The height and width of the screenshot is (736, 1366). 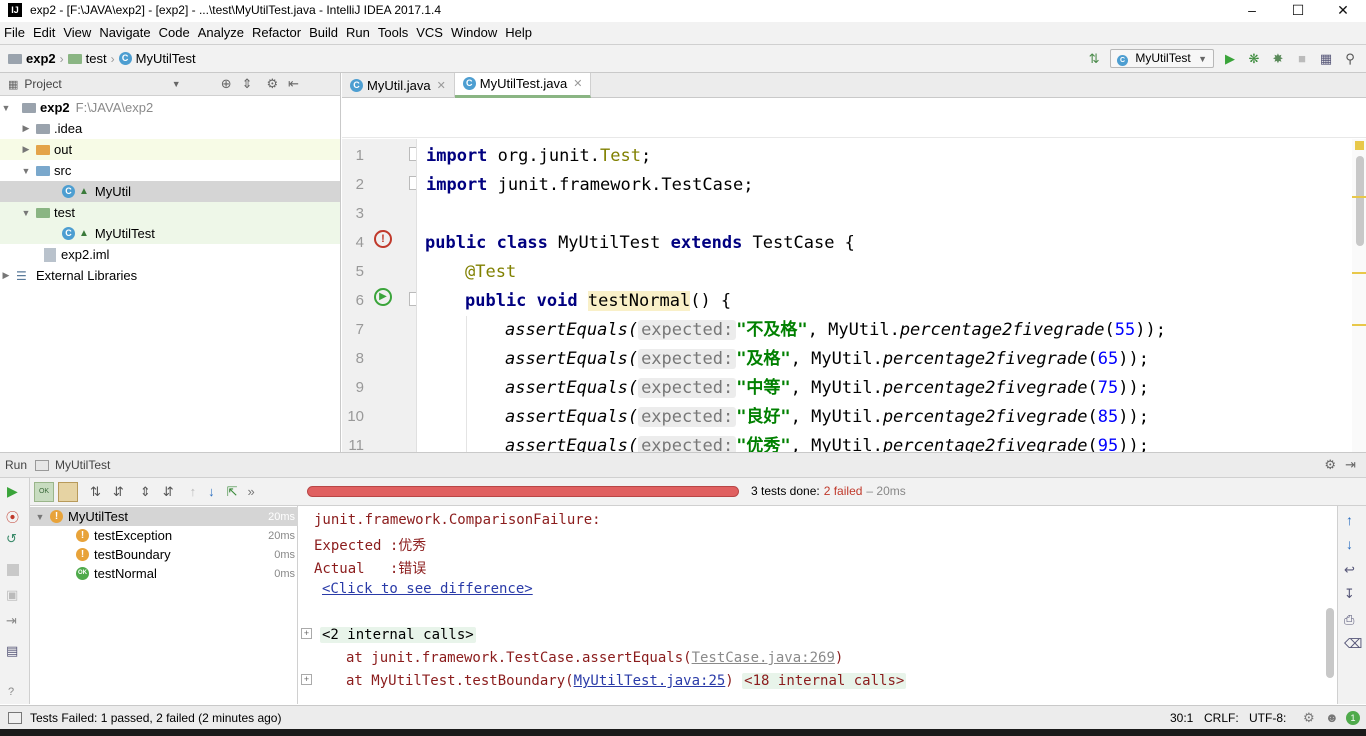 What do you see at coordinates (226, 84) in the screenshot?
I see `locate-icon: ⊕` at bounding box center [226, 84].